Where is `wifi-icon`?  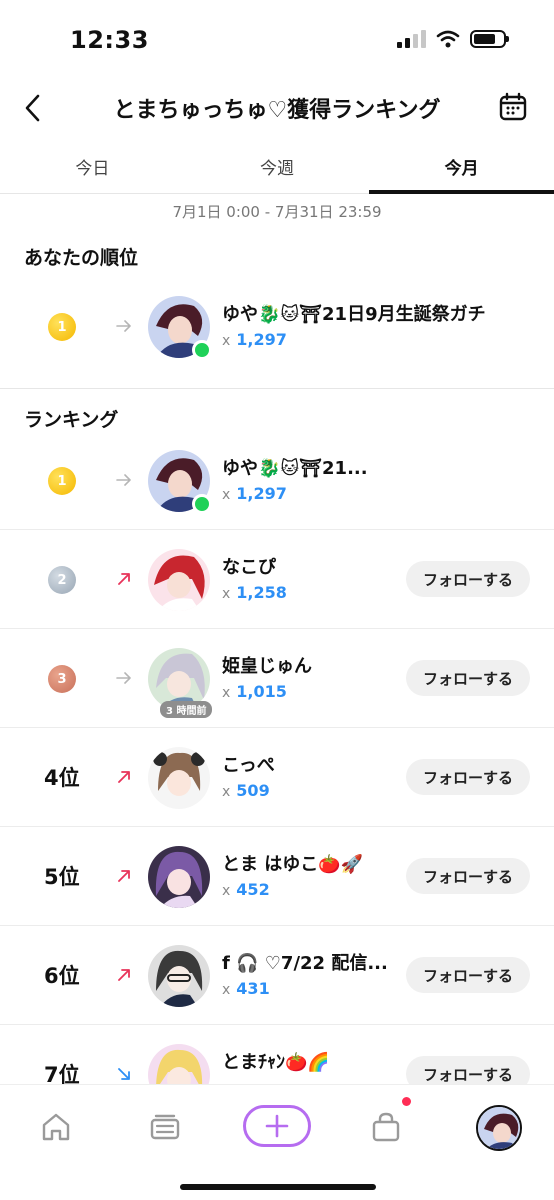 wifi-icon is located at coordinates (448, 39).